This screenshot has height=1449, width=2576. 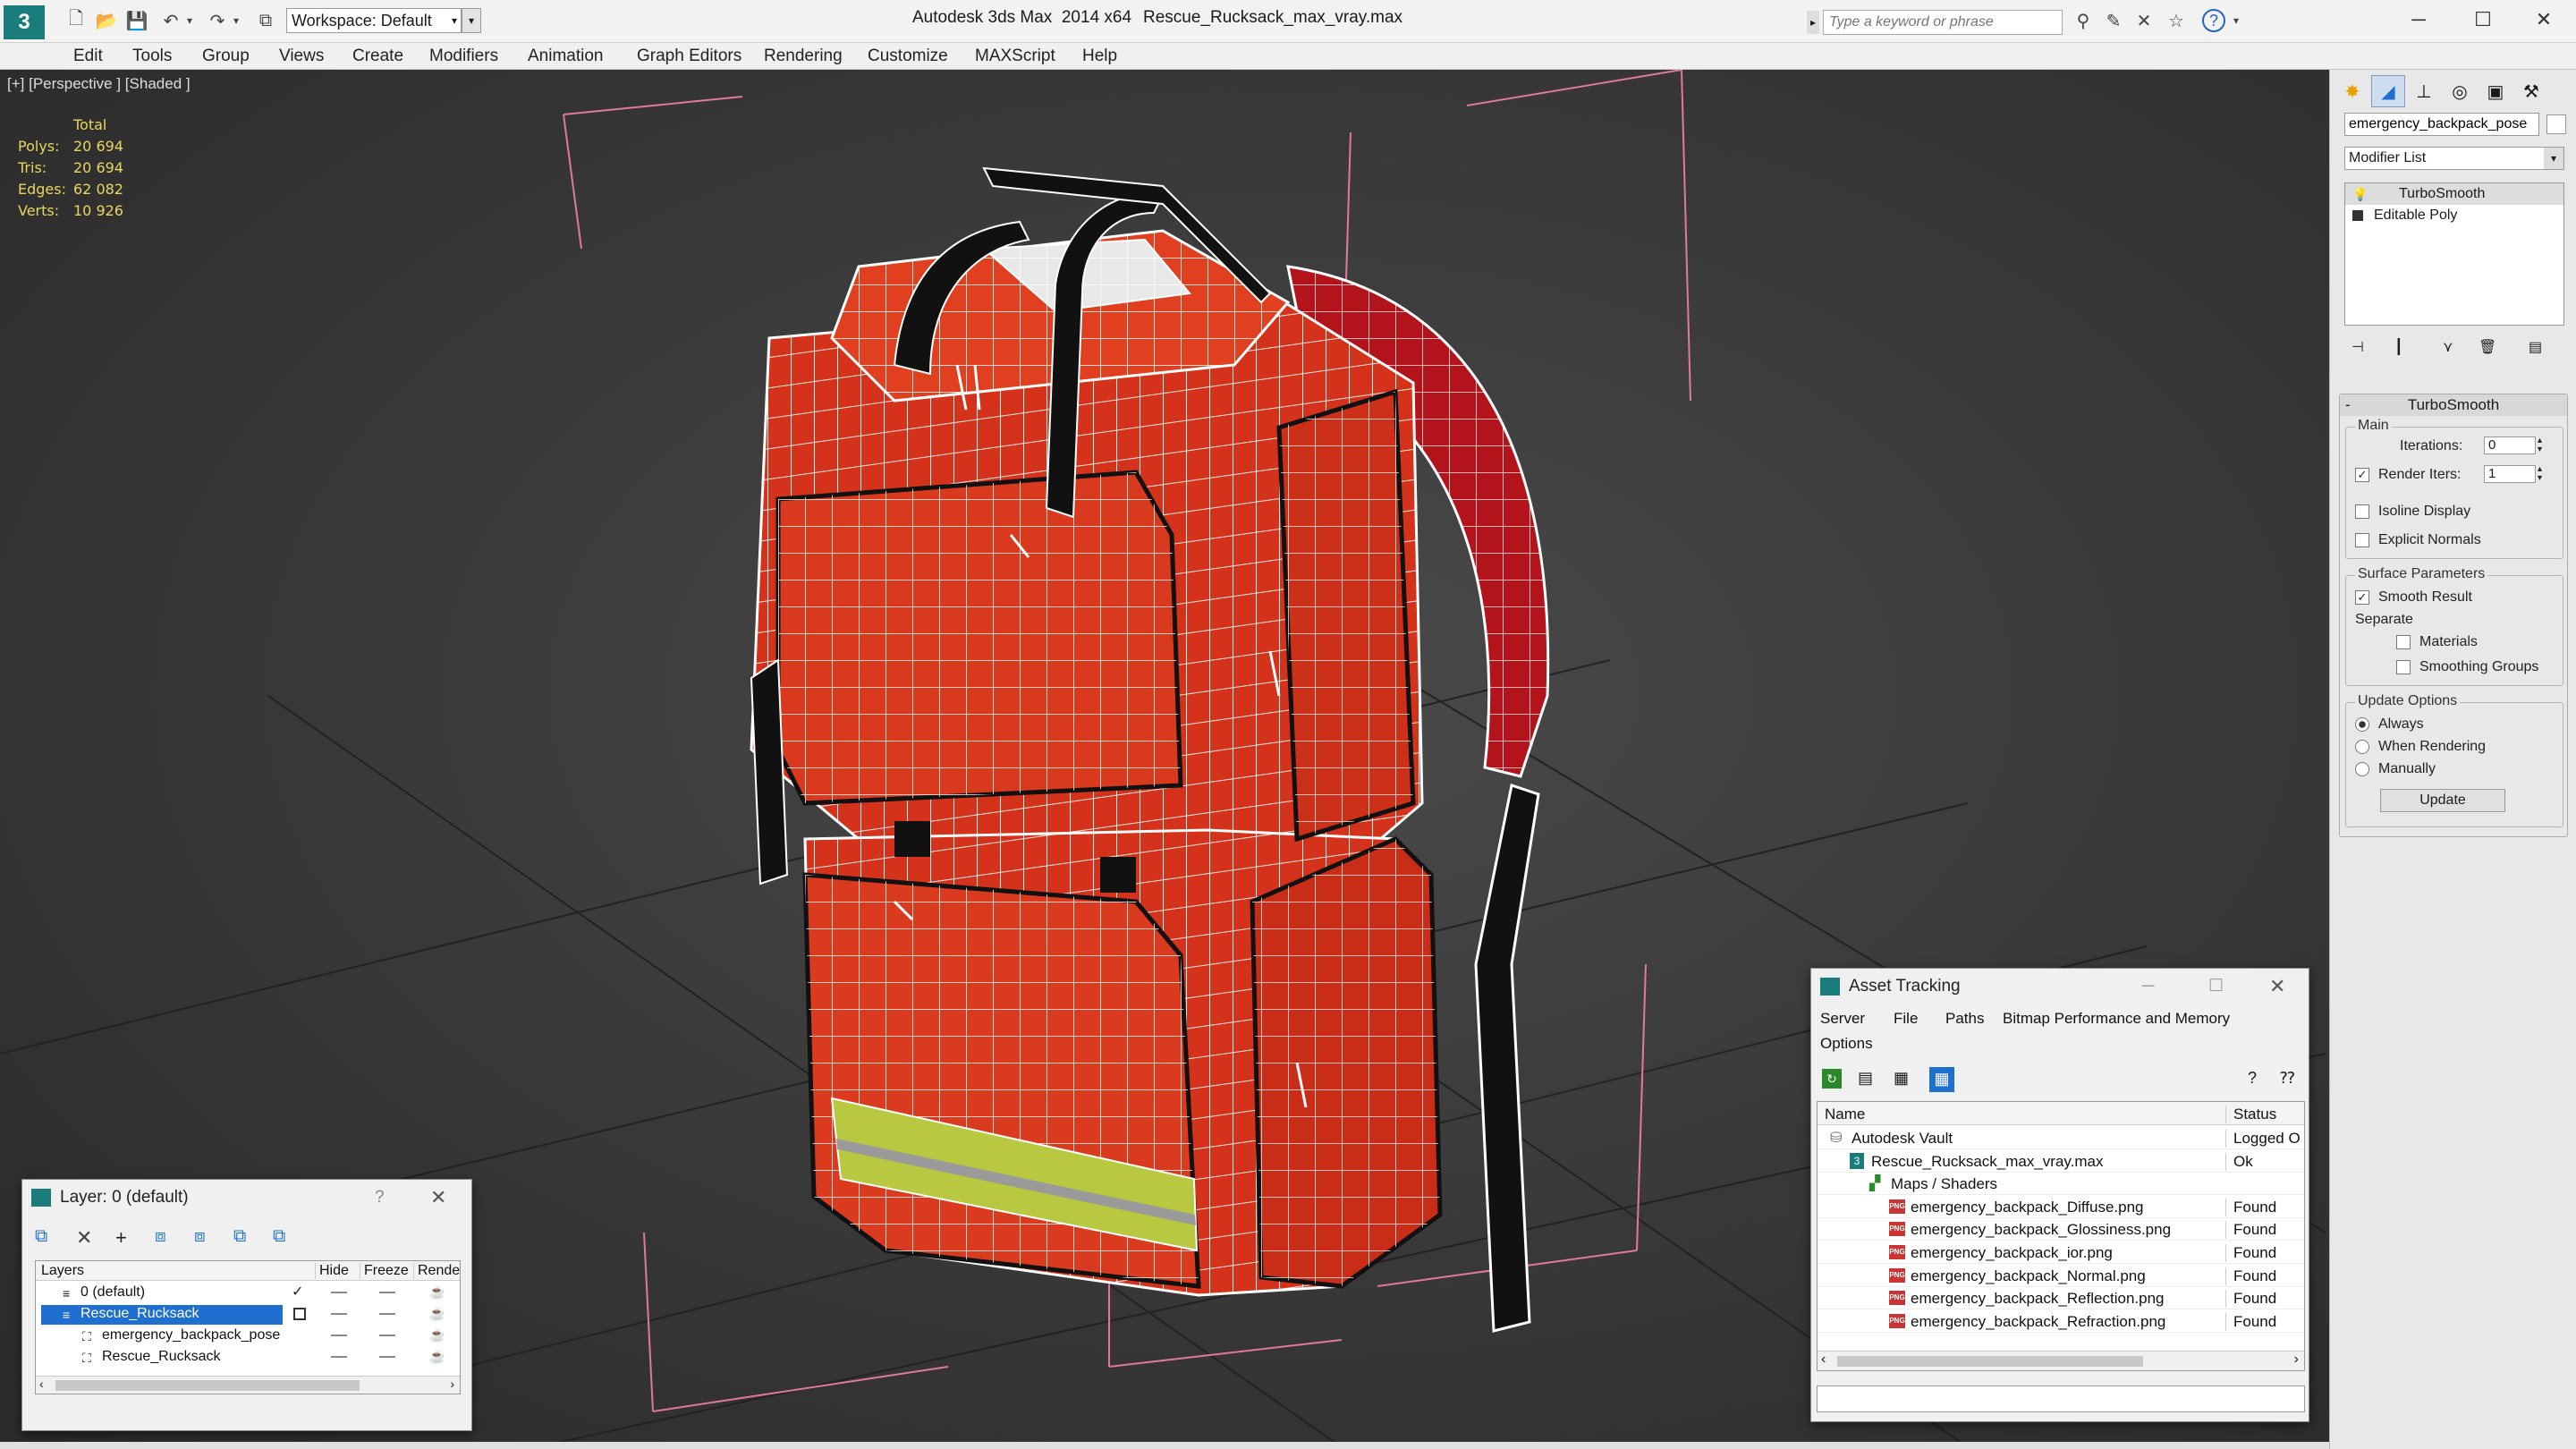 I want to click on highlight-layer-icon: ⧈, so click(x=200, y=1236).